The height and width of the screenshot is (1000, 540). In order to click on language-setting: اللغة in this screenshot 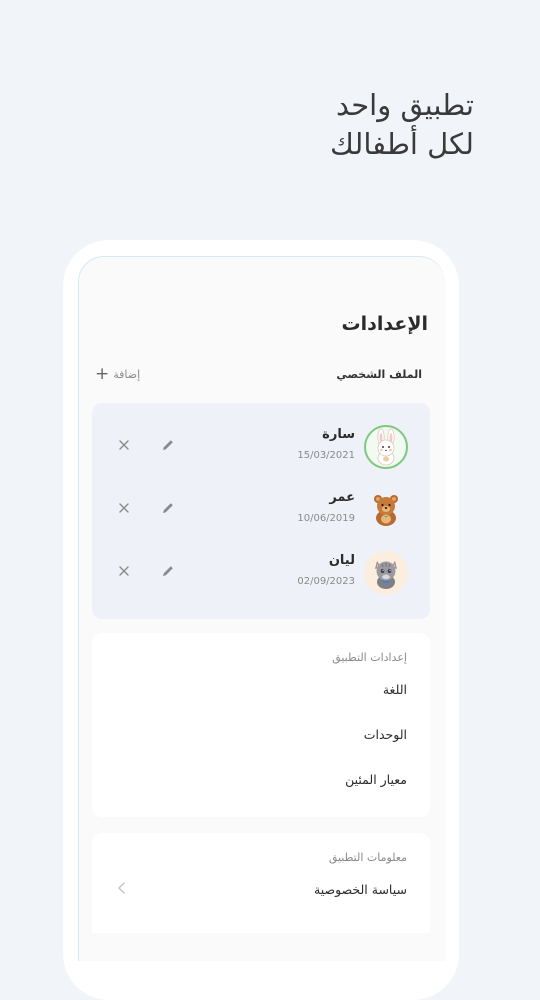, I will do `click(395, 689)`.